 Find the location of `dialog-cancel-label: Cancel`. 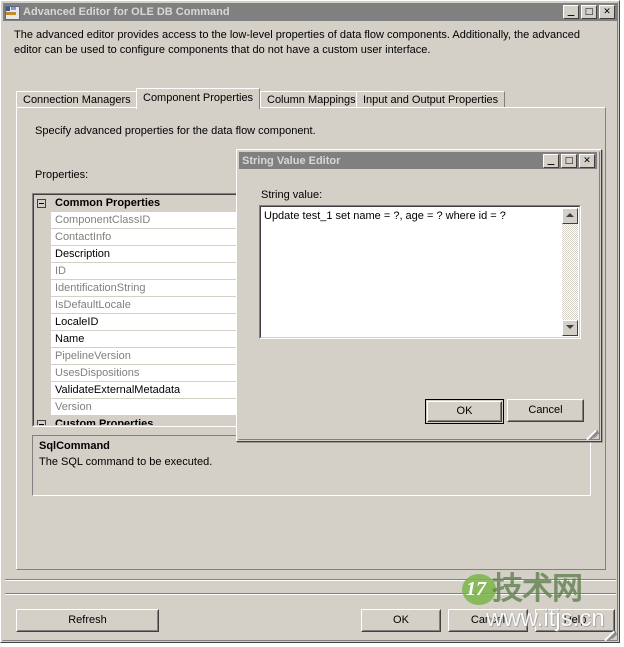

dialog-cancel-label: Cancel is located at coordinates (545, 410).